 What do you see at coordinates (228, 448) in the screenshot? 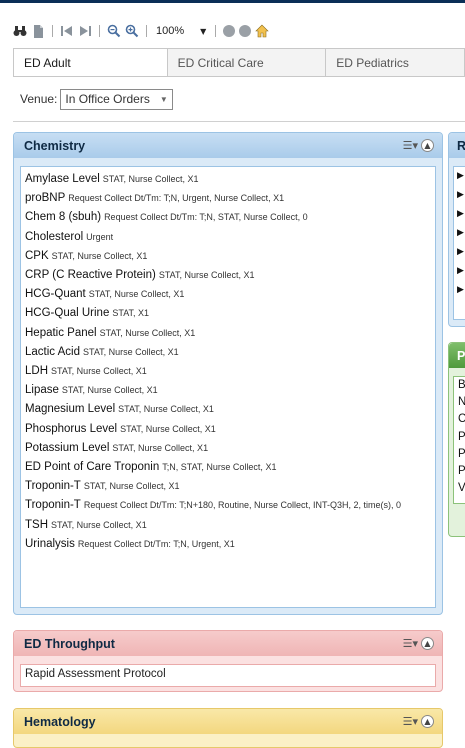
I see `list-item: Potassium Level STAT, Nurse Collect, X1` at bounding box center [228, 448].